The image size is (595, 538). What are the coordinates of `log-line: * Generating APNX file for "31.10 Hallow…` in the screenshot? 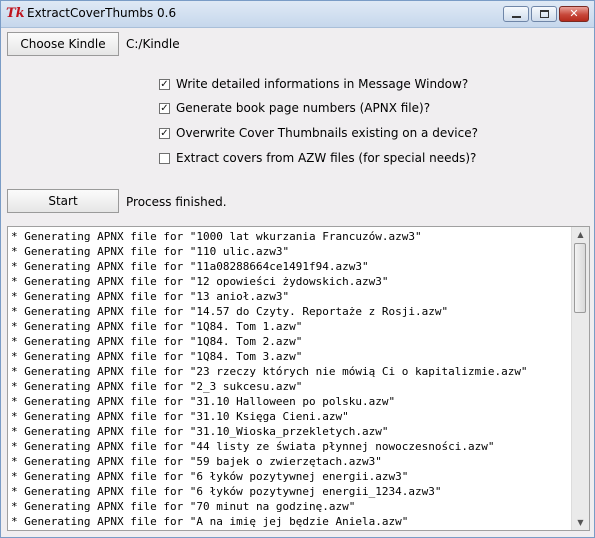 It's located at (203, 401).